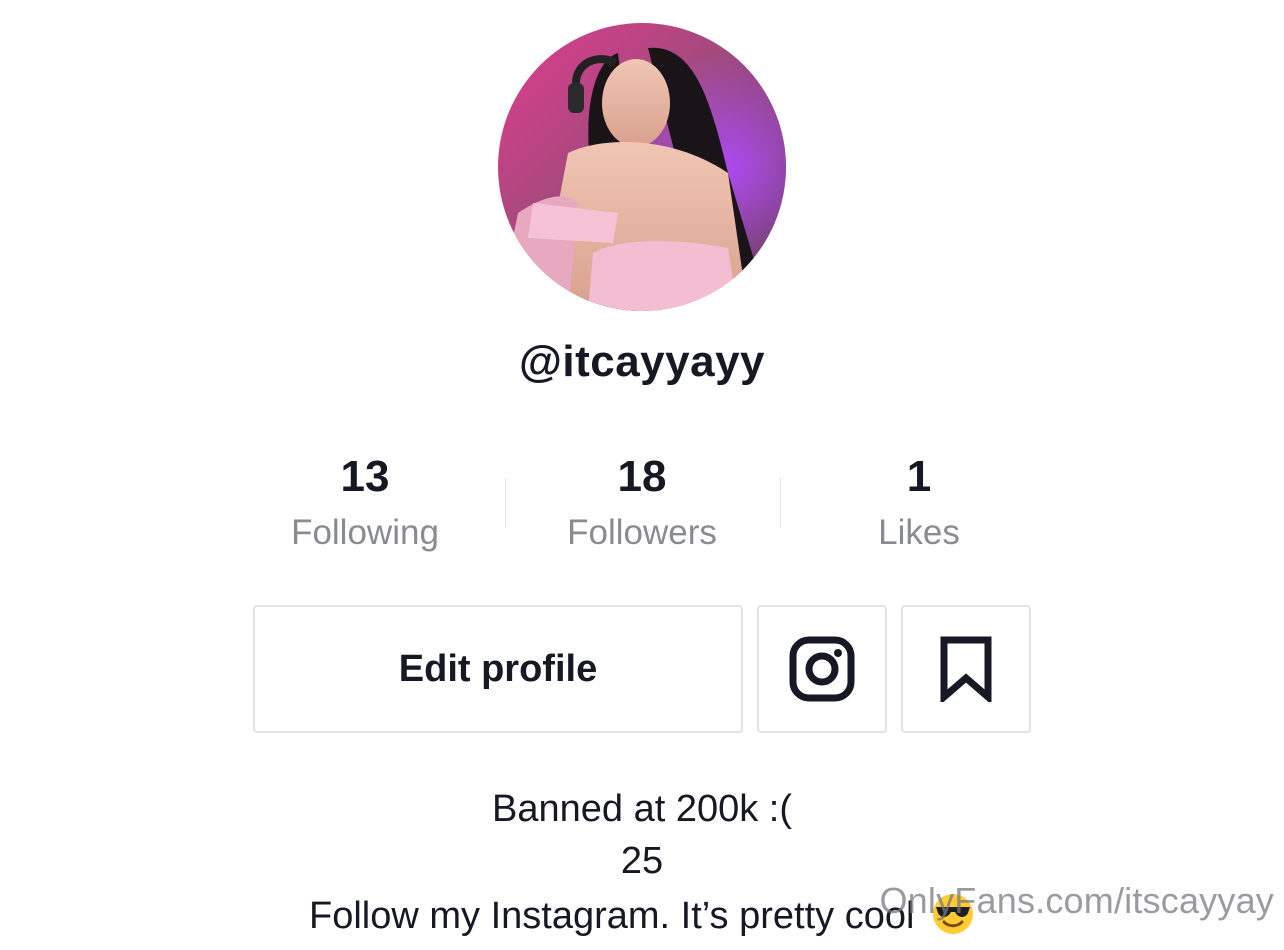 Image resolution: width=1284 pixels, height=950 pixels. Describe the element at coordinates (642, 361) in the screenshot. I see `username: @itcayyayy` at that location.